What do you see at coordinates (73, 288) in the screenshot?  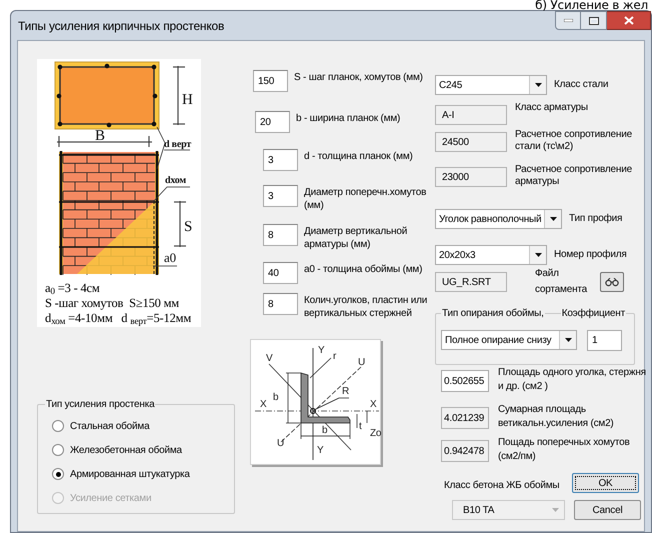 I see `drawing-note: a$_{0}$ =3 - 4см` at bounding box center [73, 288].